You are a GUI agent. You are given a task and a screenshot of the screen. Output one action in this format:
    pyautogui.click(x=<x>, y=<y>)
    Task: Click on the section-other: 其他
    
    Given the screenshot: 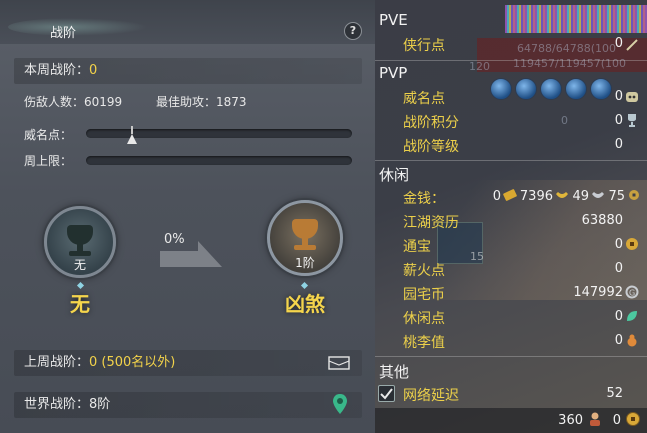 What is the action you would take?
    pyautogui.click(x=394, y=372)
    